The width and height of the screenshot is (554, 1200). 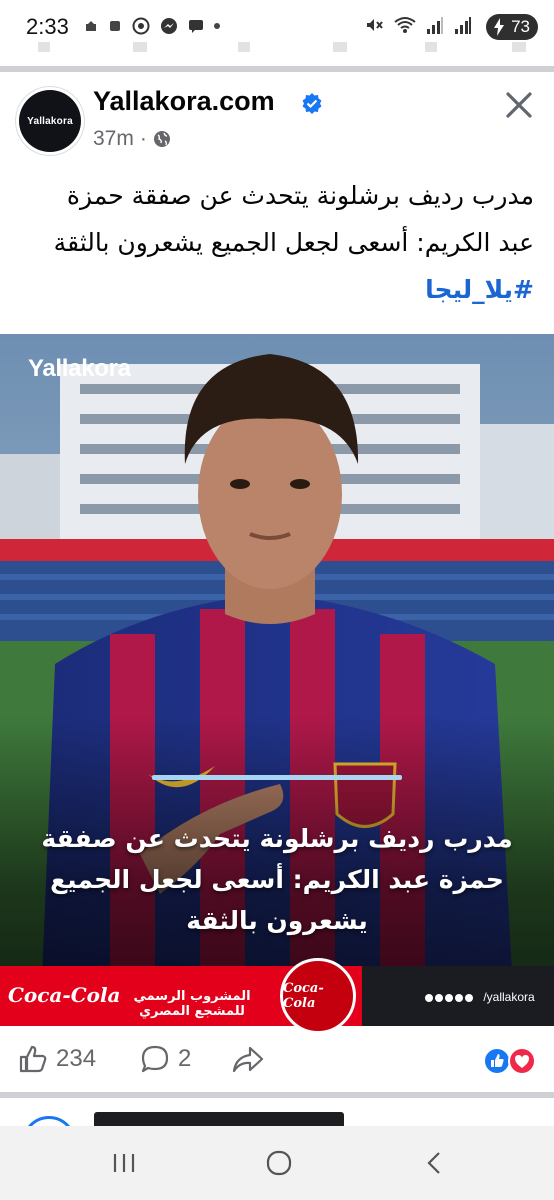 I want to click on sponsor-ball-logo: Coca-Cola, so click(x=318, y=996).